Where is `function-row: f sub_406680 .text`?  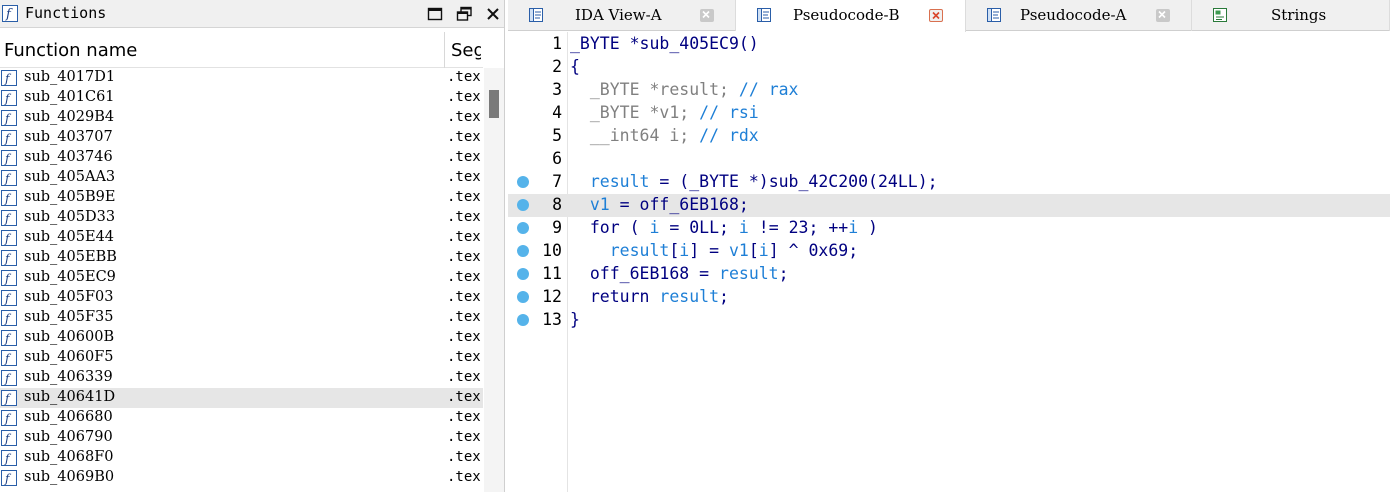 function-row: f sub_406680 .text is located at coordinates (241, 418).